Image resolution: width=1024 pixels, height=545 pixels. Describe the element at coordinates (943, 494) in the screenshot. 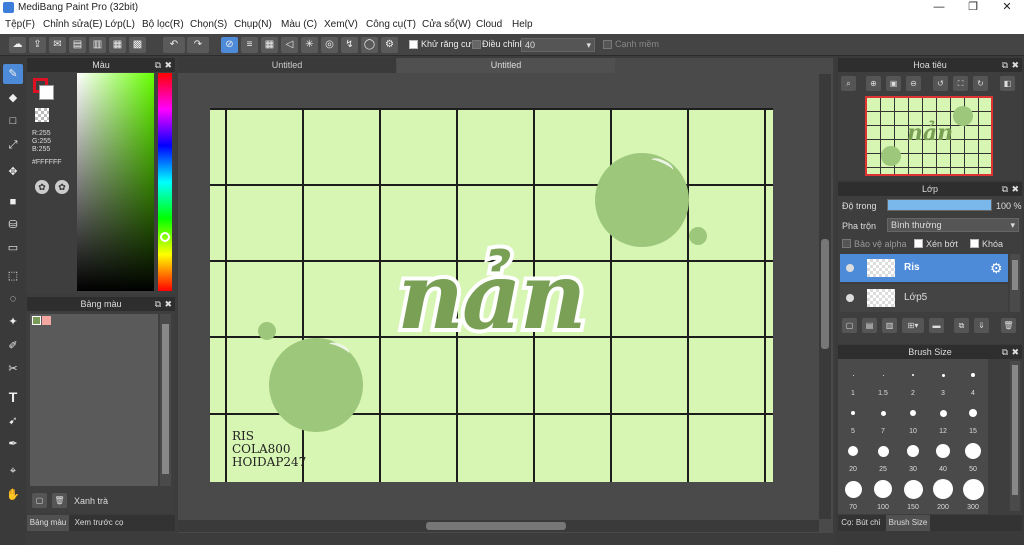

I see `brush-size-cell: 200` at that location.